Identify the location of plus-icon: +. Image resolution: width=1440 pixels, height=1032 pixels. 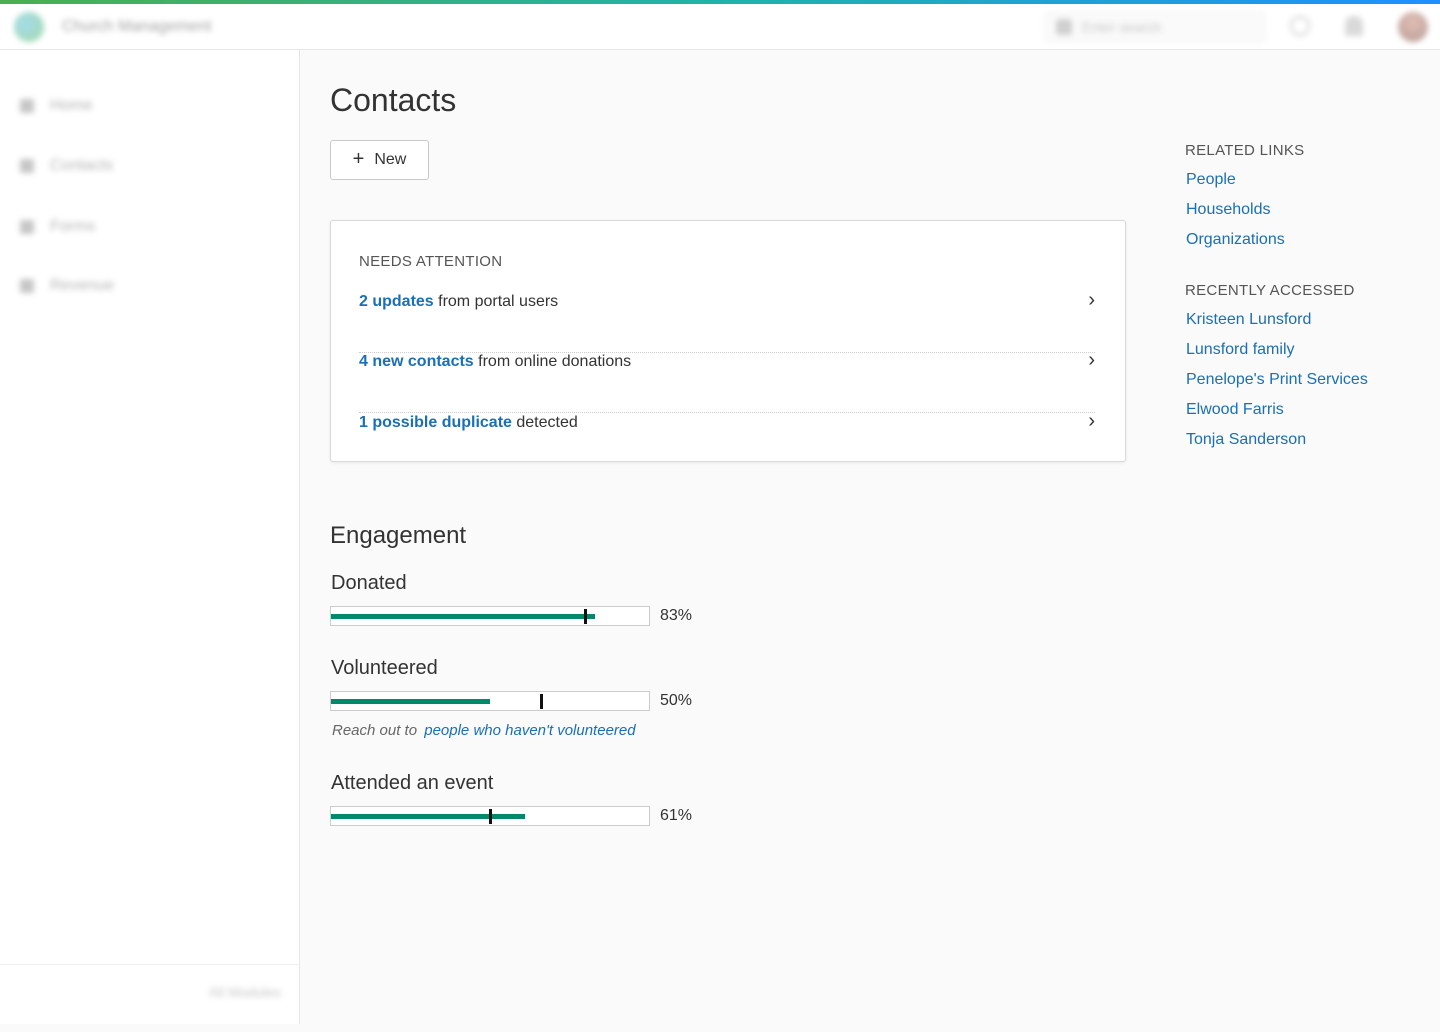
(358, 159).